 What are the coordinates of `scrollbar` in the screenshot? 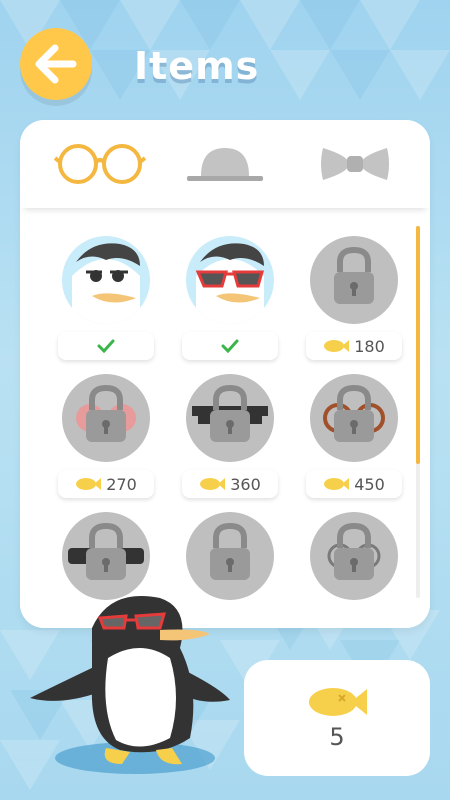 It's located at (418, 412).